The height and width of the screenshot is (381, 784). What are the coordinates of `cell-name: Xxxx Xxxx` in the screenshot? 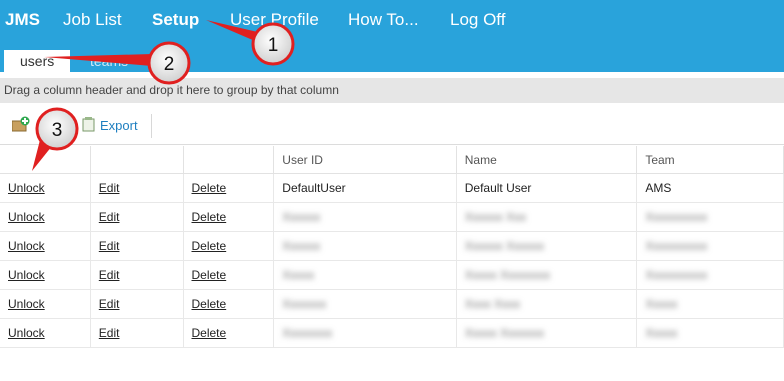 It's located at (547, 304).